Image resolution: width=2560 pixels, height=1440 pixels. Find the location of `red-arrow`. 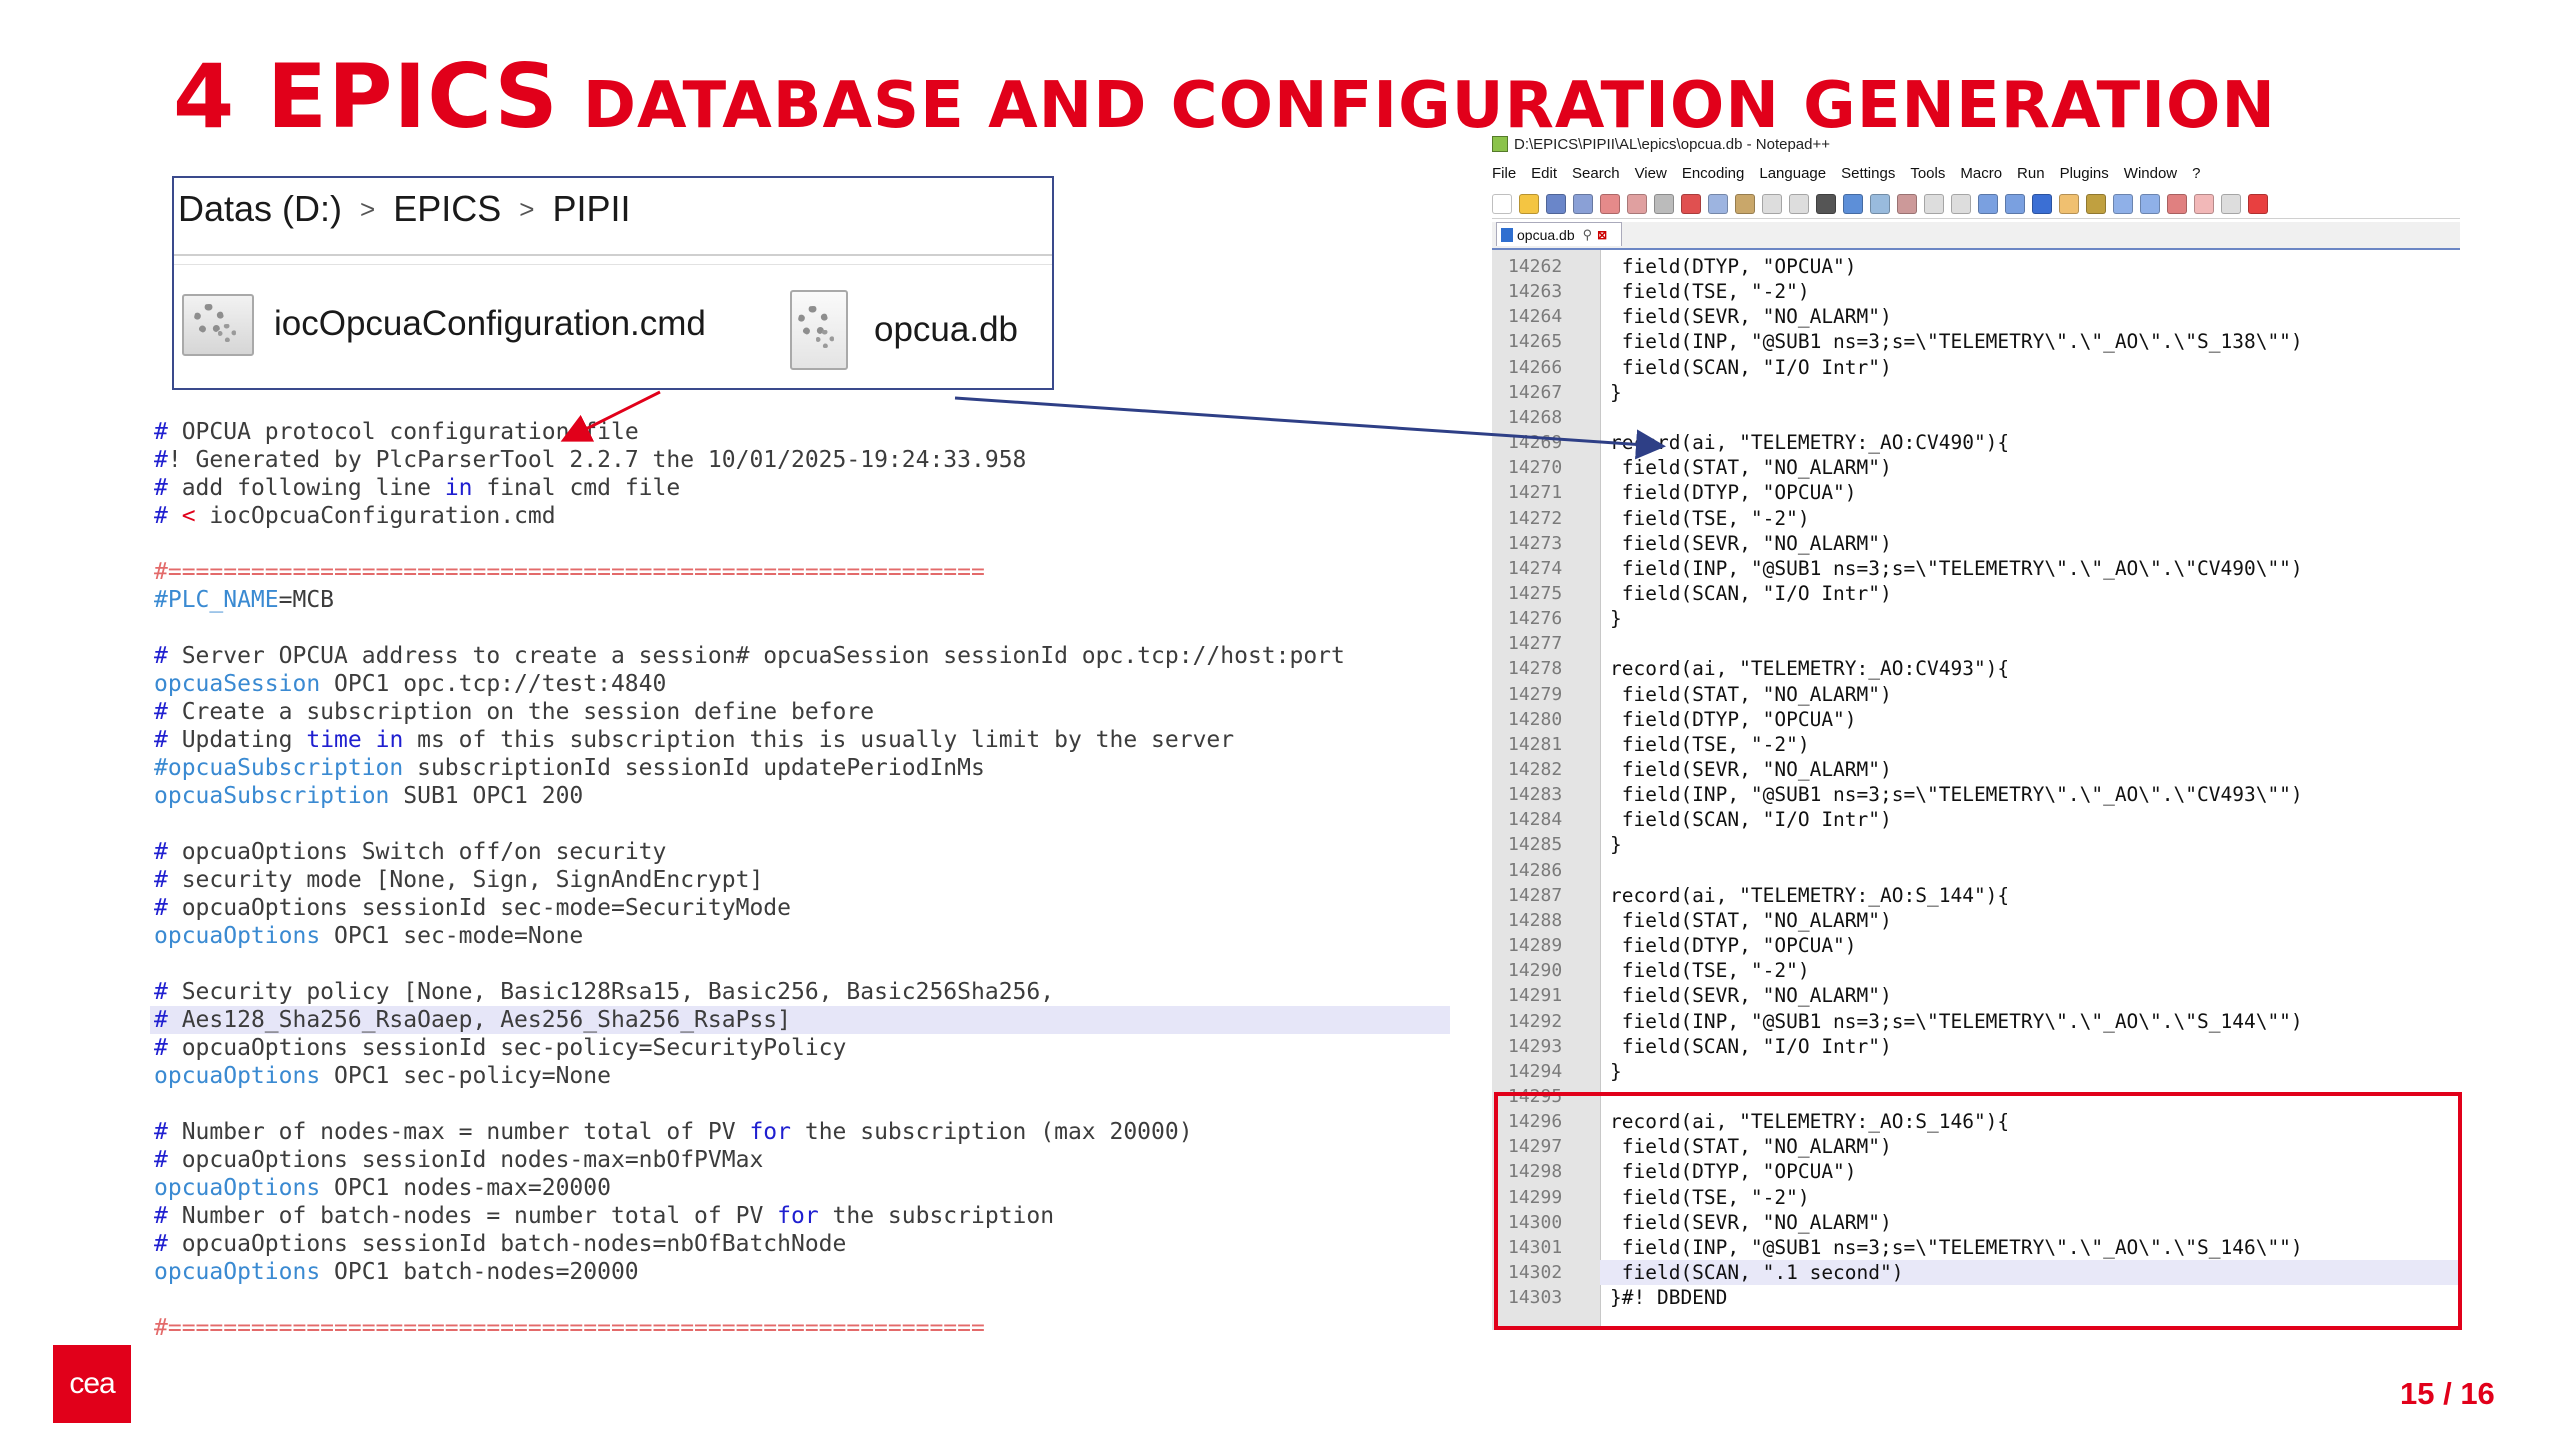

red-arrow is located at coordinates (610, 416).